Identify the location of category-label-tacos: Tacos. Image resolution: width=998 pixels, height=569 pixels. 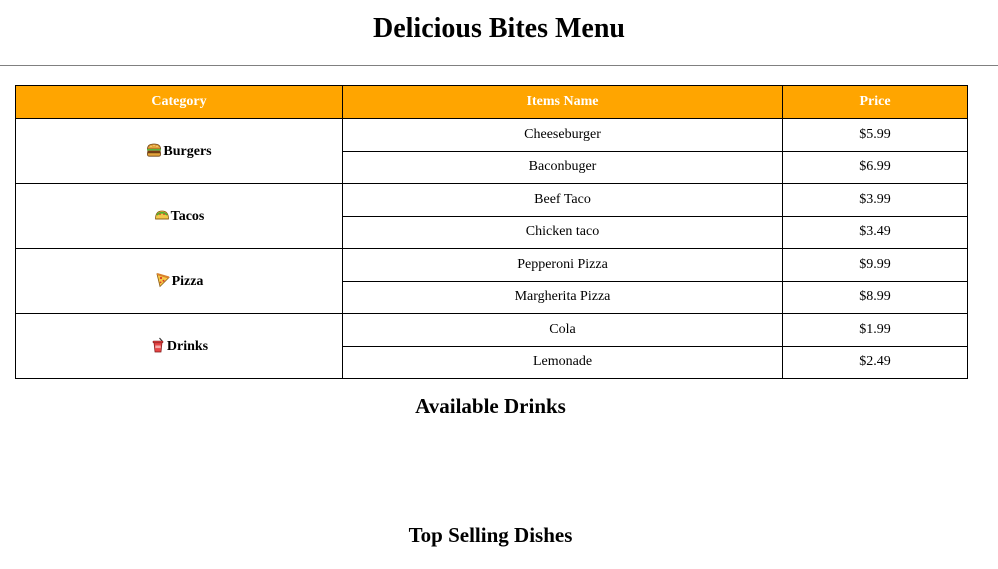
(187, 216).